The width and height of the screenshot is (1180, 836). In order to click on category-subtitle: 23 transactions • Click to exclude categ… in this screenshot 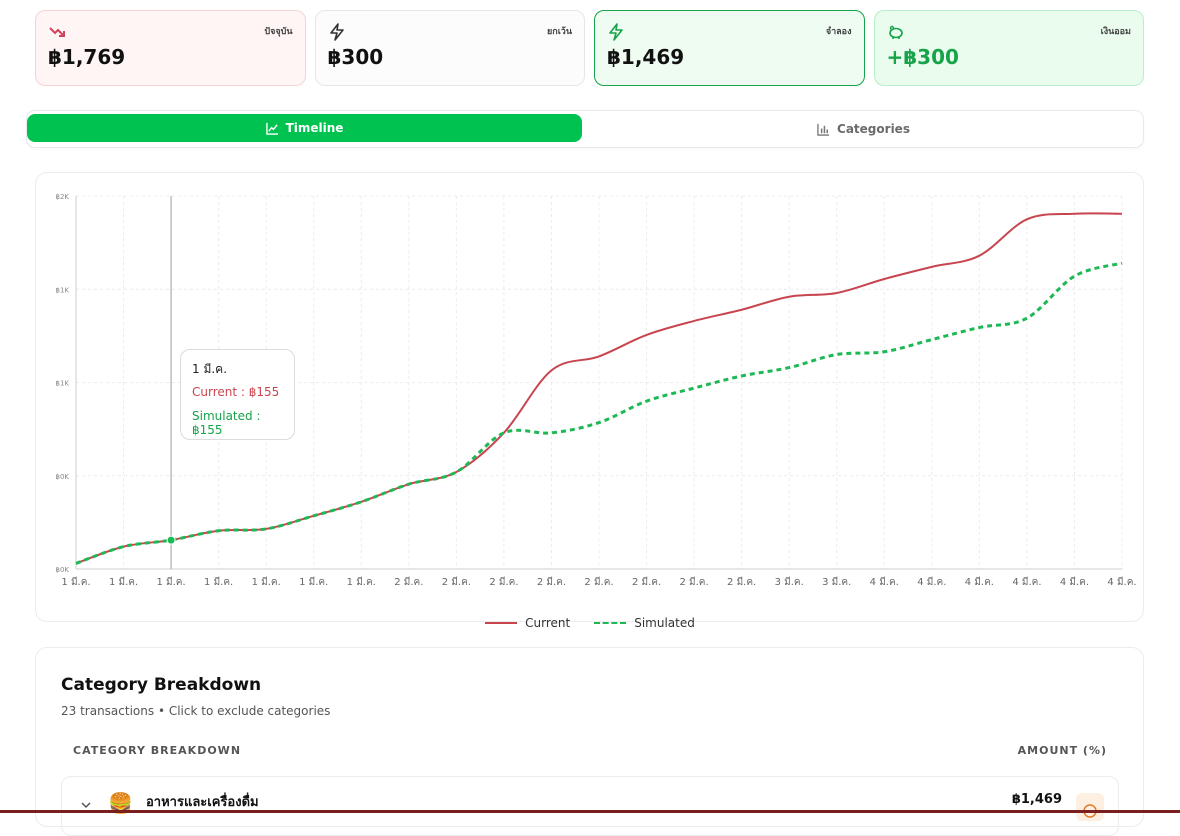, I will do `click(196, 711)`.